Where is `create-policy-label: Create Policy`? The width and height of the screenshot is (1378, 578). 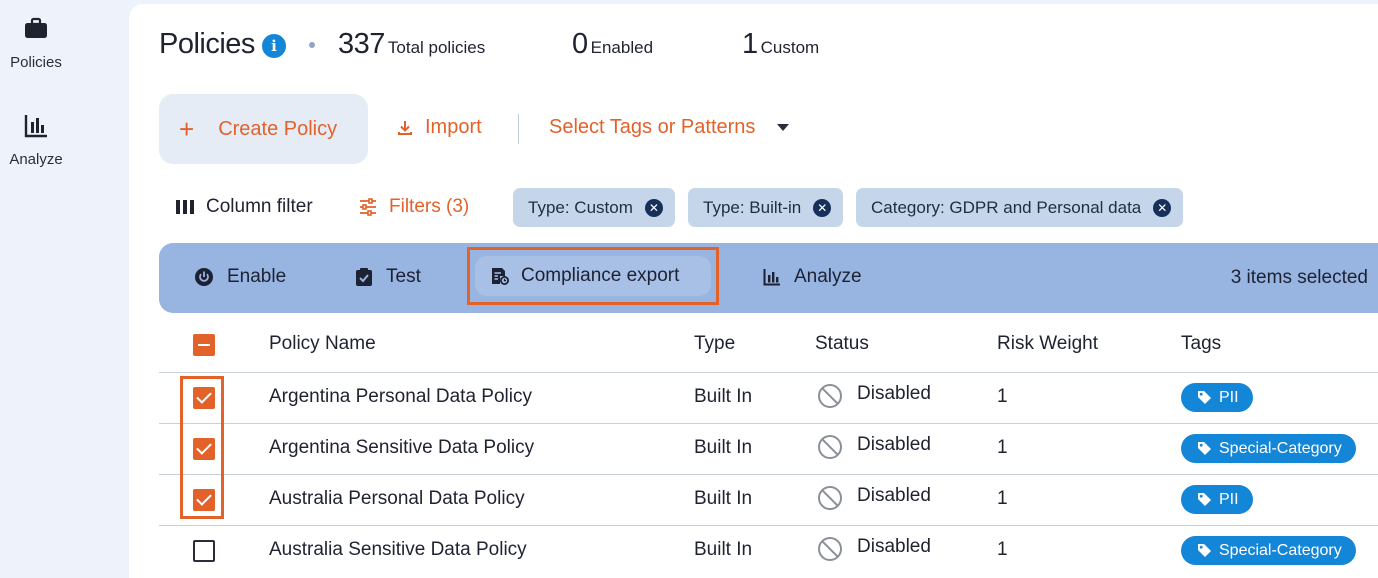
create-policy-label: Create Policy is located at coordinates (278, 128).